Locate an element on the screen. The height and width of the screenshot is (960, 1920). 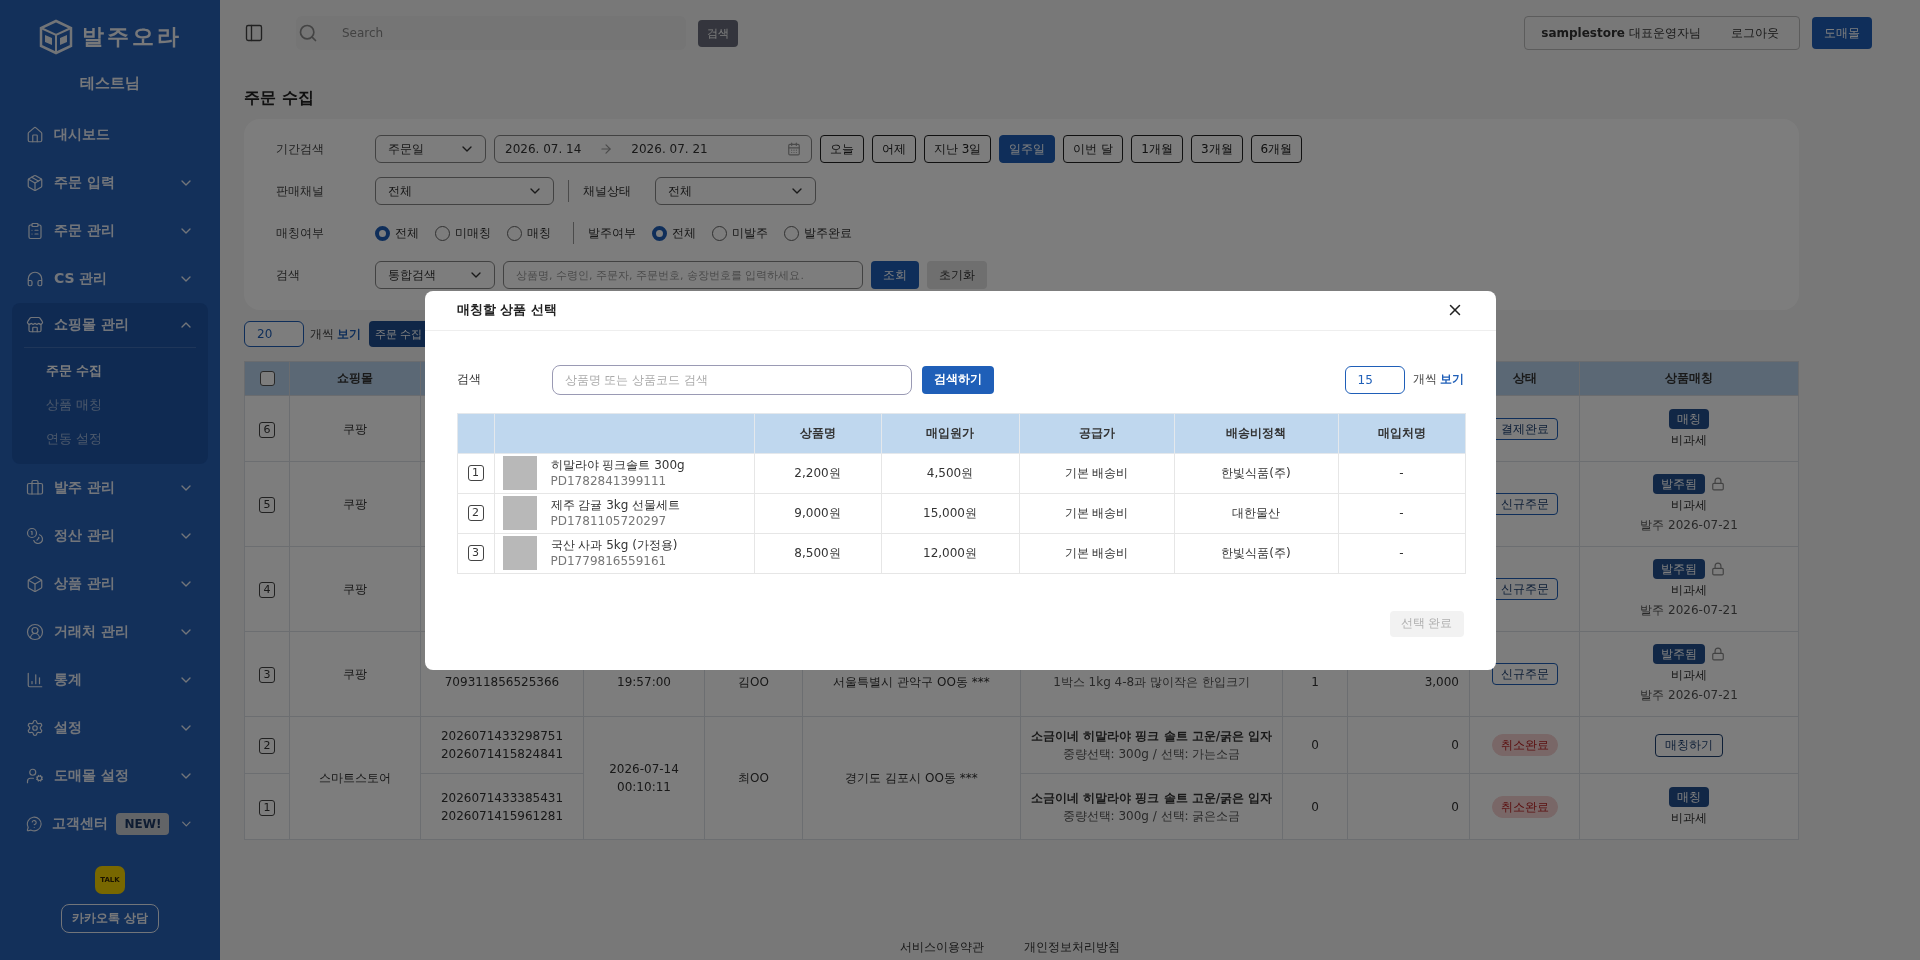
table-cell: 15,000원 is located at coordinates (950, 513).